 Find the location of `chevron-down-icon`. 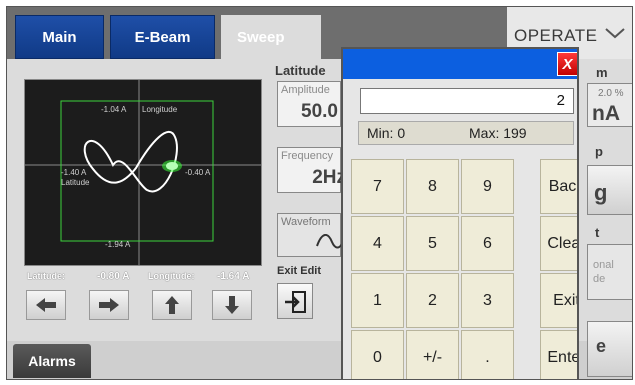

chevron-down-icon is located at coordinates (615, 33).